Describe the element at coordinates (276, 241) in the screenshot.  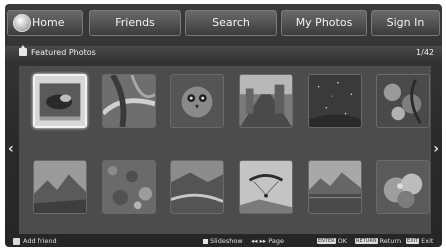
I see `page-label: Page` at that location.